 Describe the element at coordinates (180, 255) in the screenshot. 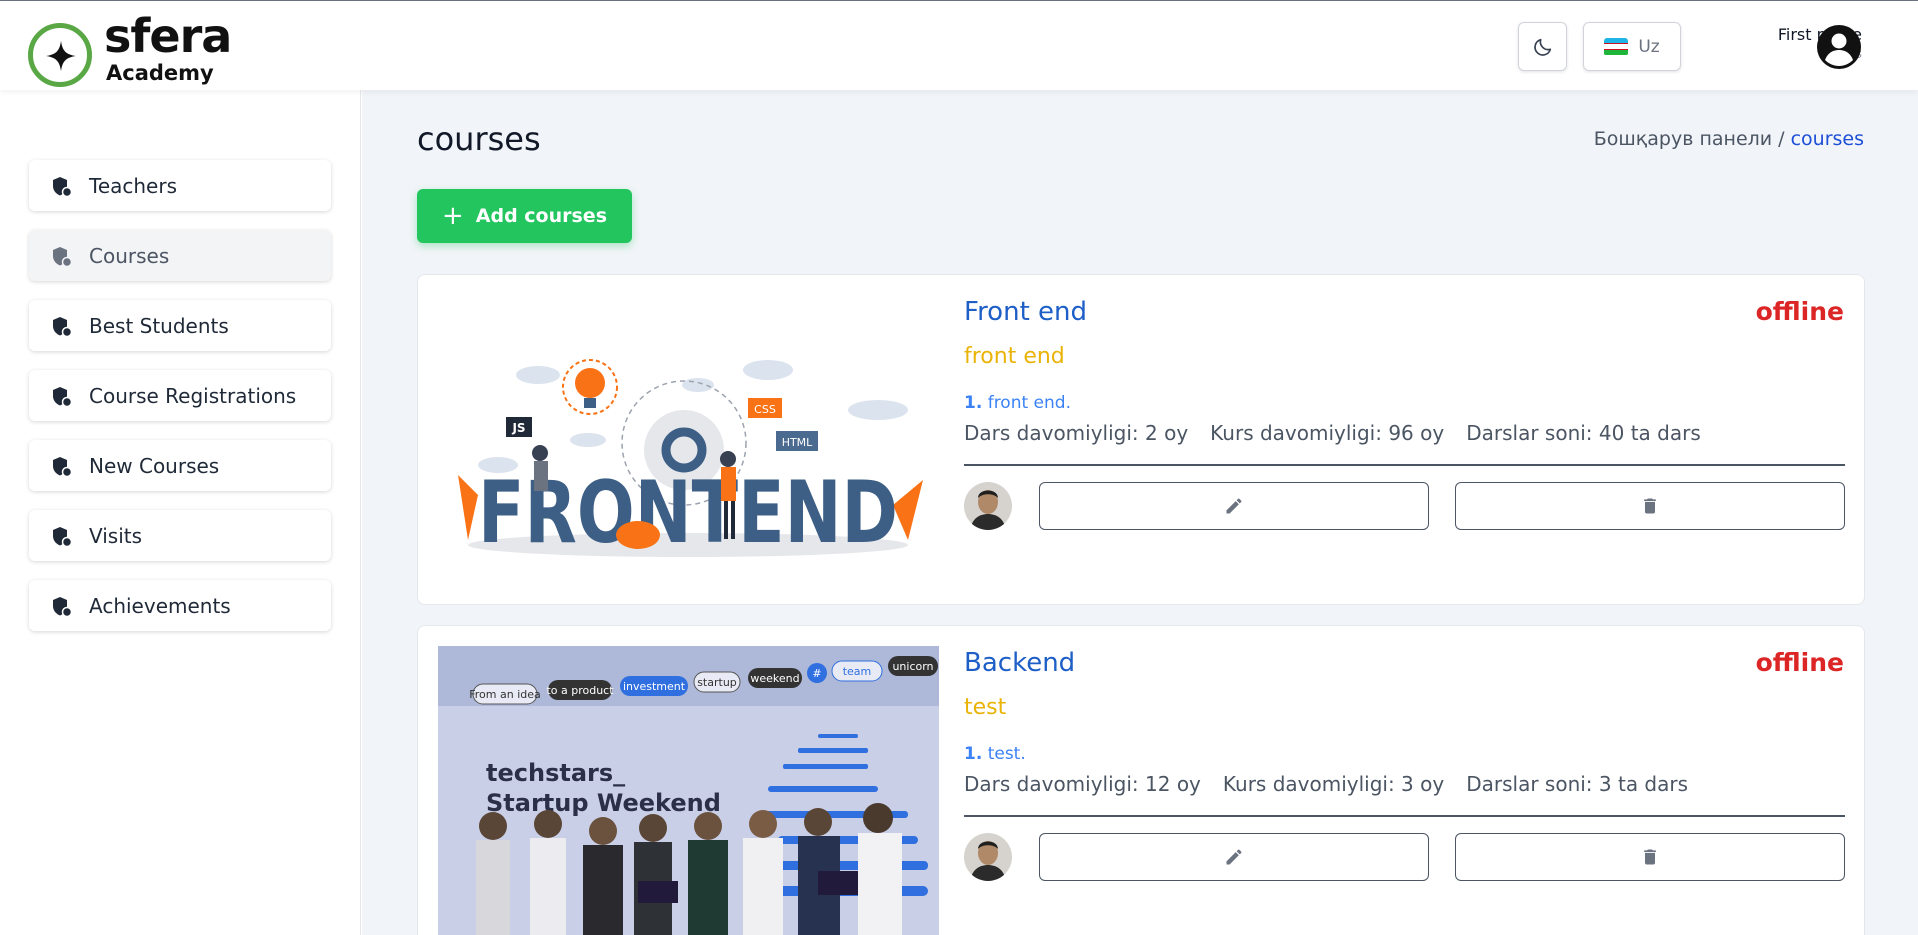

I see `sidebar-item-courses: Courses` at that location.